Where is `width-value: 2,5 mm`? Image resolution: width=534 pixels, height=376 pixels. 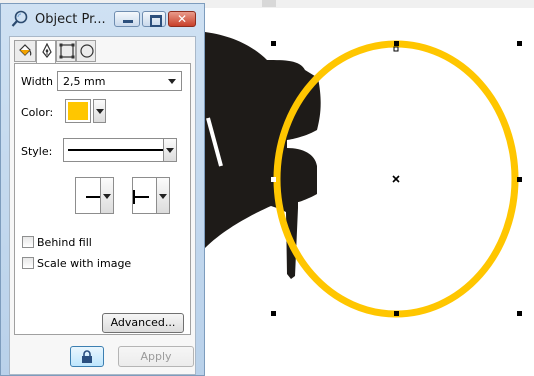
width-value: 2,5 mm is located at coordinates (84, 81).